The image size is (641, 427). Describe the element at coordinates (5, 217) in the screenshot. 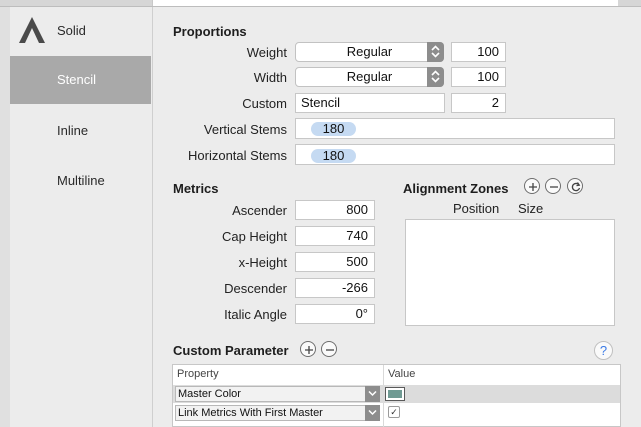

I see `sidebar-edge` at that location.